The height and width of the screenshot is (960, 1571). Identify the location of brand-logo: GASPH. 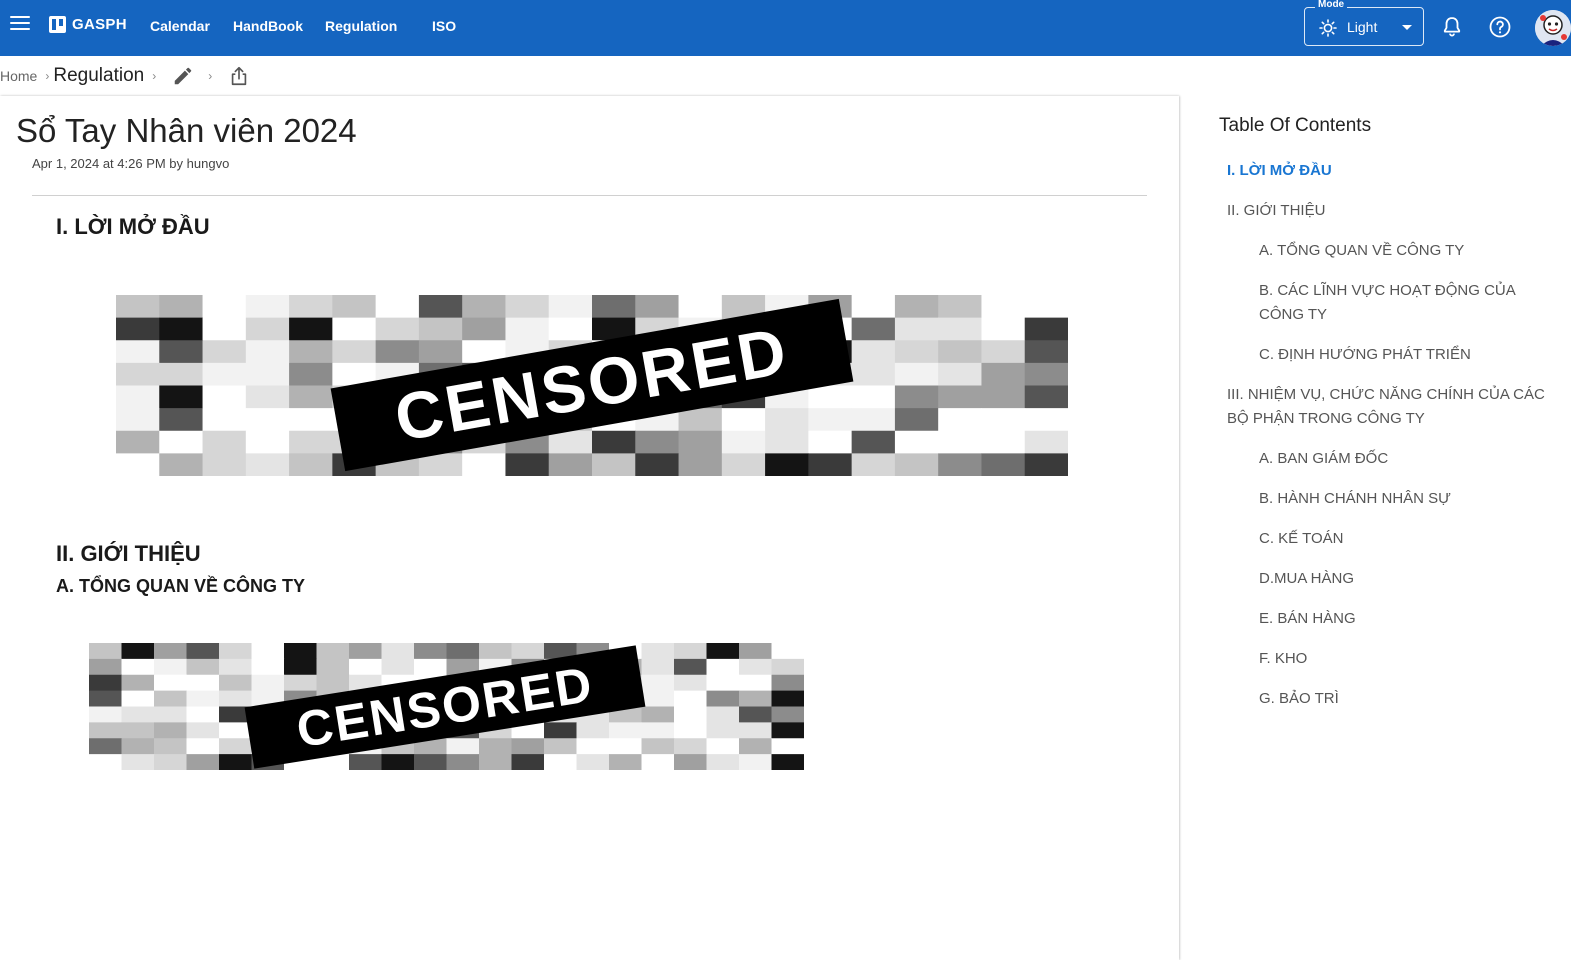
(88, 24).